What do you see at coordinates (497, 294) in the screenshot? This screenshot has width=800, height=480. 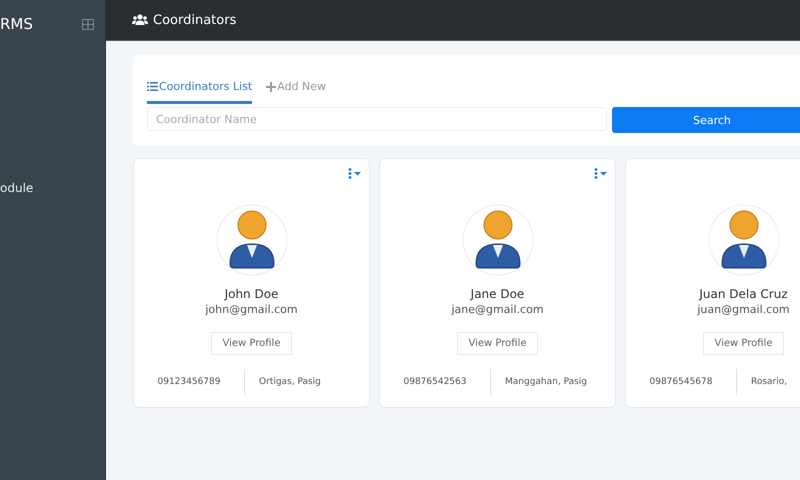 I see `coordinator-name: Jane Doe` at bounding box center [497, 294].